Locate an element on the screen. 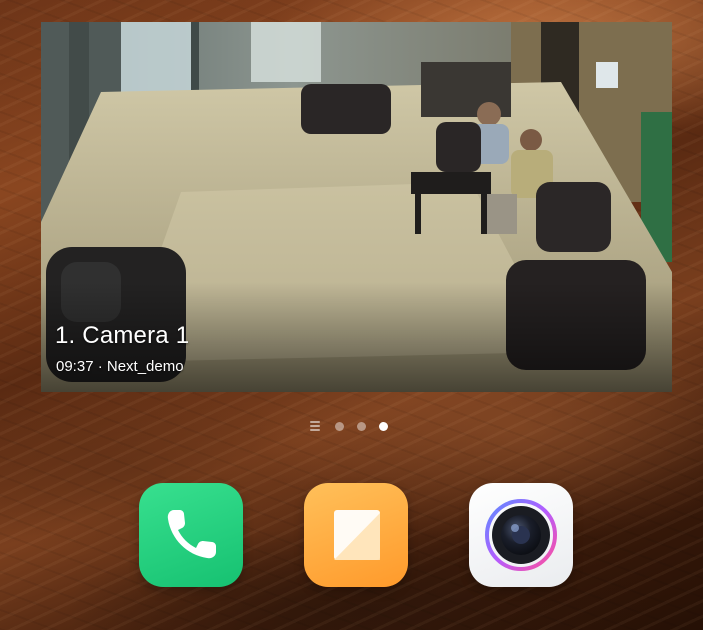 The height and width of the screenshot is (630, 703). camera-app-icon is located at coordinates (521, 535).